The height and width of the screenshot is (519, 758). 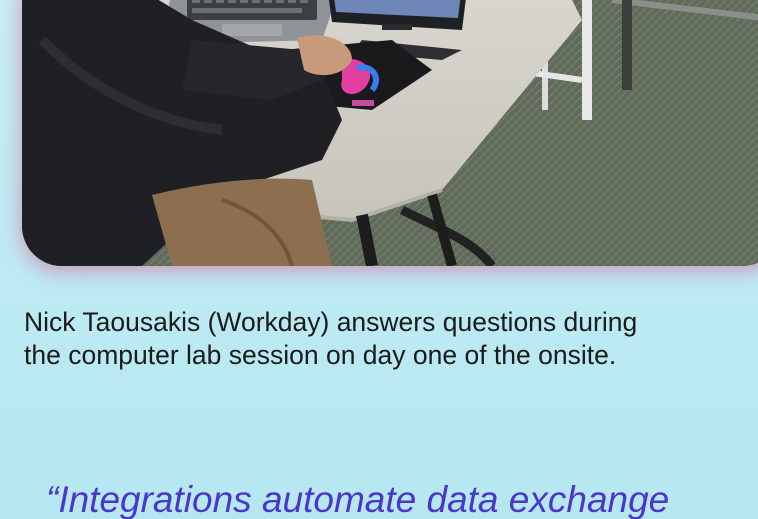 What do you see at coordinates (358, 499) in the screenshot?
I see `pull-quote: “Integrations automate data exchange` at bounding box center [358, 499].